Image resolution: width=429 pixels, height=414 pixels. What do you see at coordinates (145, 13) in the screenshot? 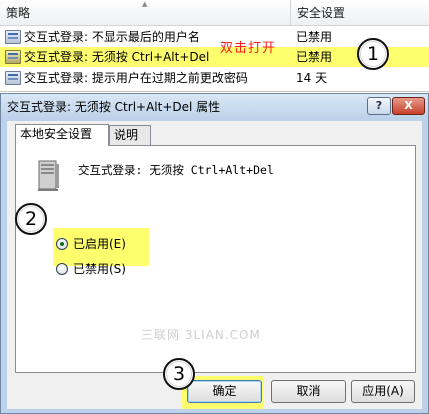
I see `column-header-policy: 策略` at bounding box center [145, 13].